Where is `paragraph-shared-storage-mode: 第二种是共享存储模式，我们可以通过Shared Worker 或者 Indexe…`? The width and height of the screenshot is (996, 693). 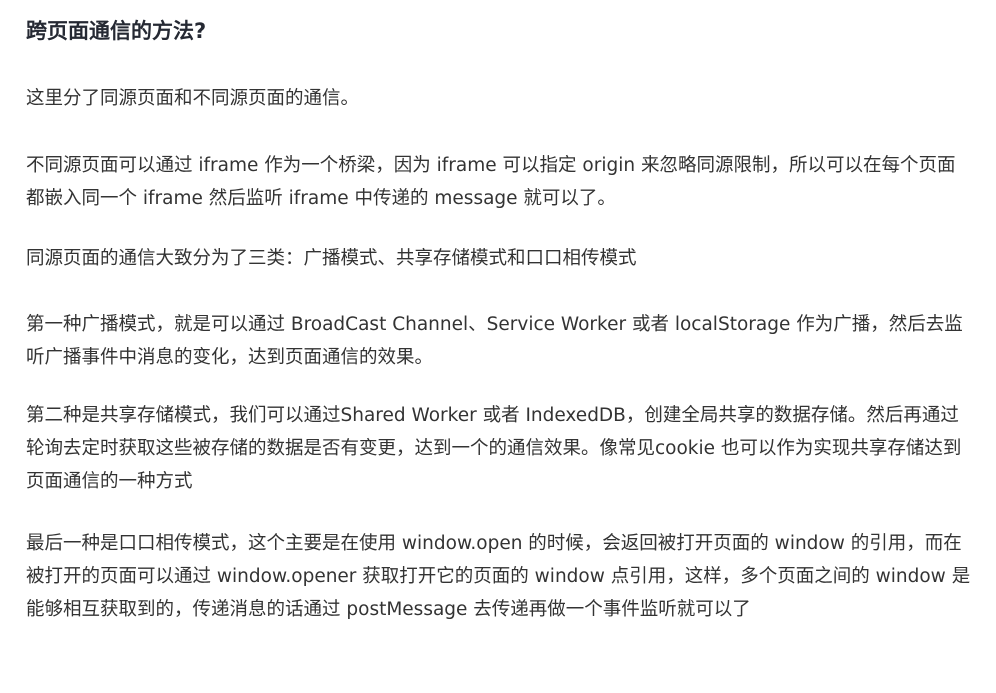
paragraph-shared-storage-mode: 第二种是共享存储模式，我们可以通过Shared Worker 或者 Indexe… is located at coordinates (494, 448).